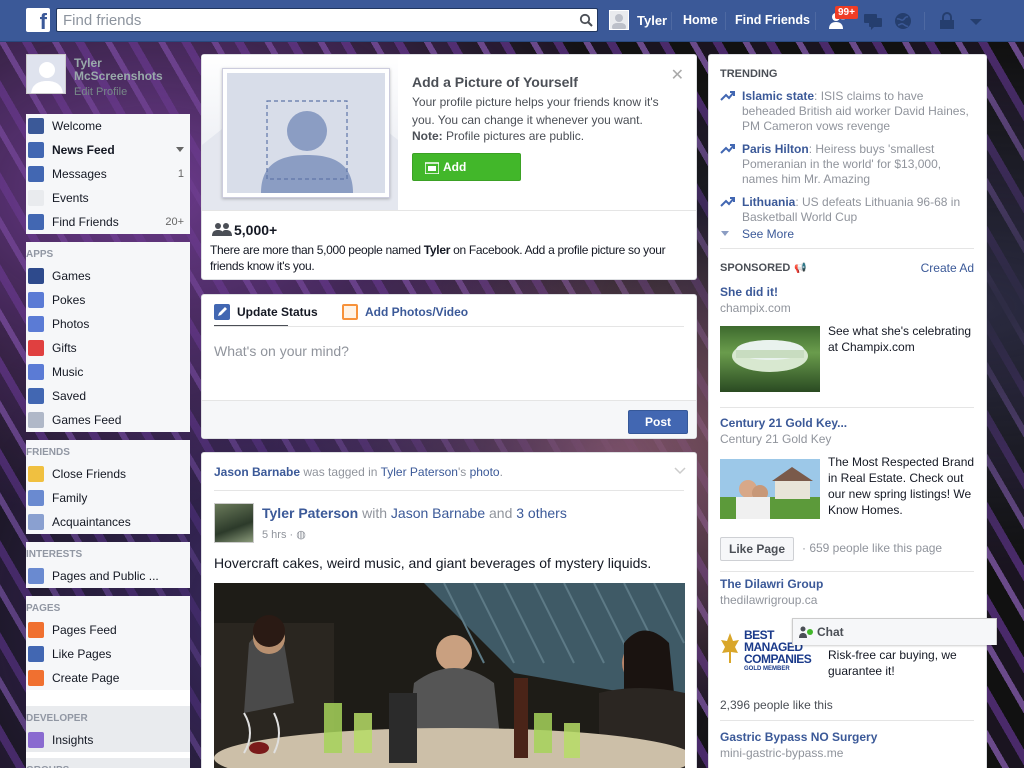 This screenshot has height=768, width=1024. Describe the element at coordinates (36, 198) in the screenshot. I see `events-icon` at that location.